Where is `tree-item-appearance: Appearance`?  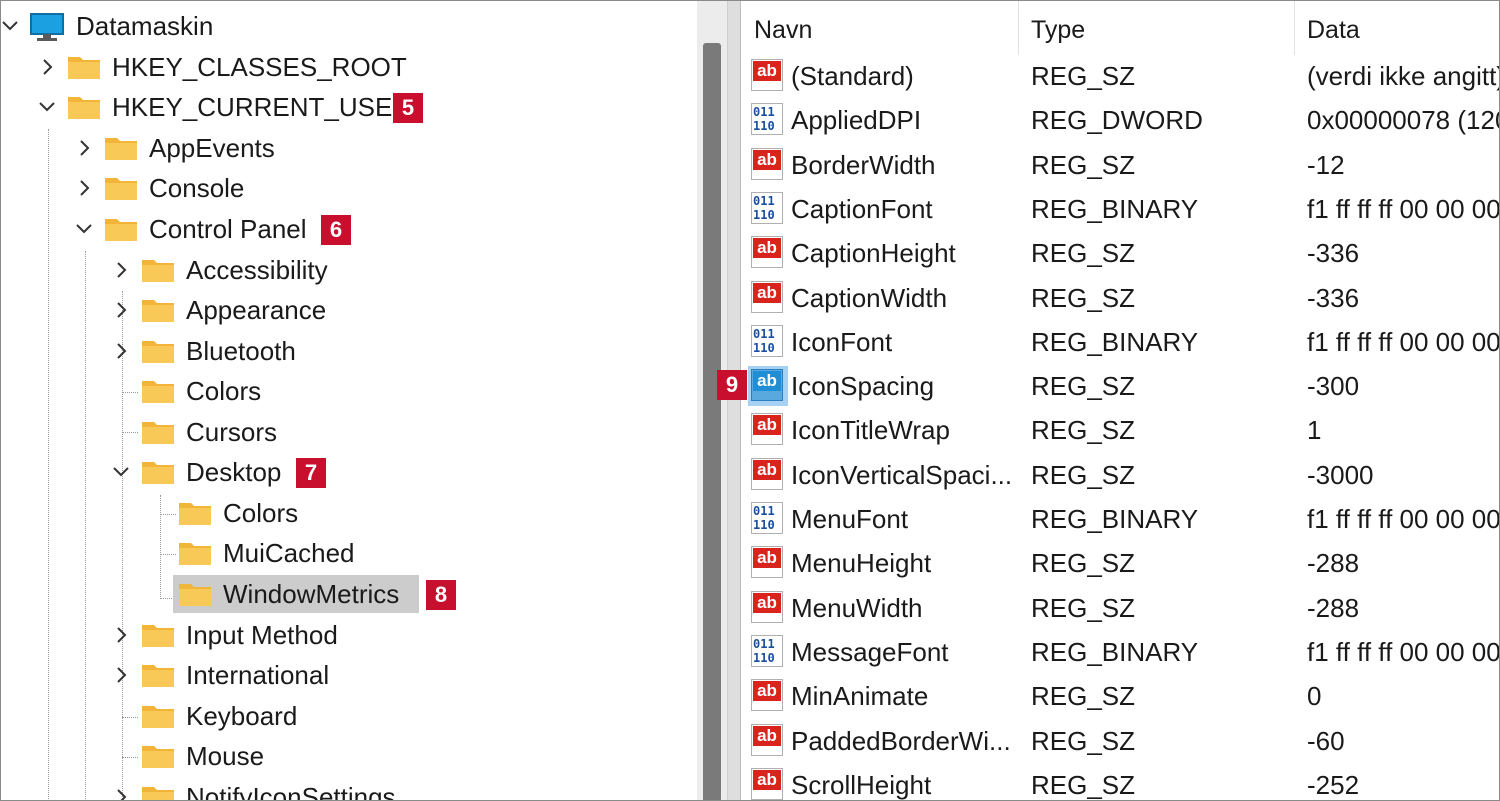
tree-item-appearance: Appearance is located at coordinates (346, 310).